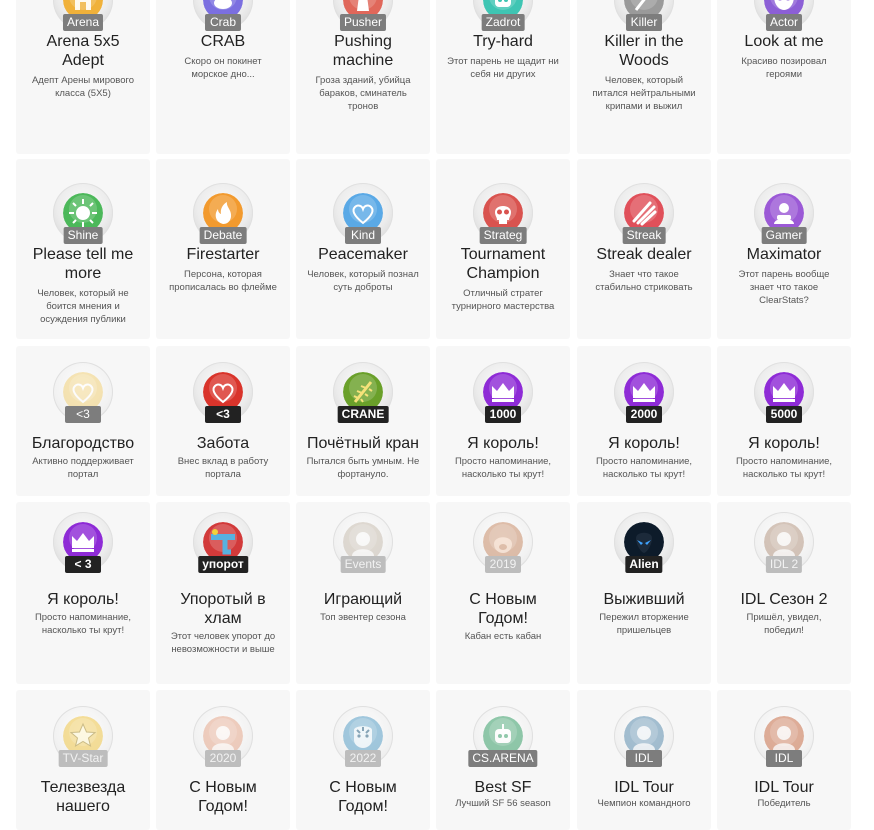 The width and height of the screenshot is (874, 830). Describe the element at coordinates (644, 214) in the screenshot. I see `achievement-badge: Streak` at that location.